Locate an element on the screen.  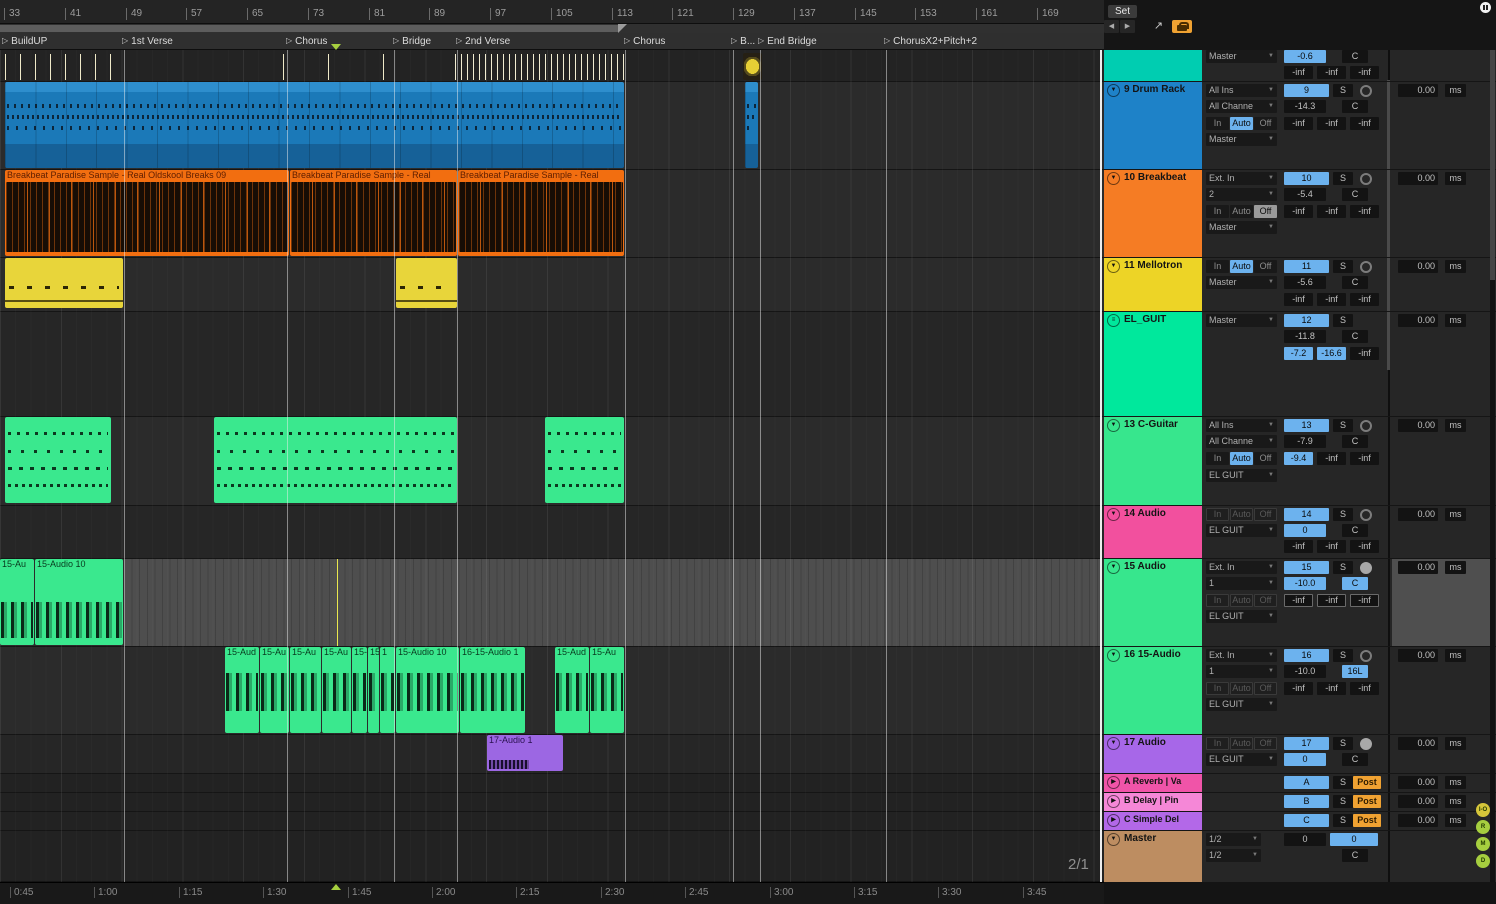
time-selection-highlight is located at coordinates (612, 602).